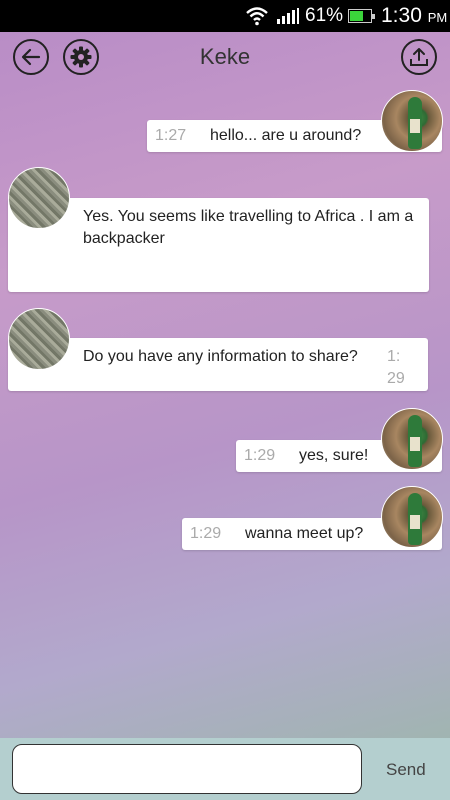 This screenshot has width=450, height=800. I want to click on message-composer: Send, so click(225, 769).